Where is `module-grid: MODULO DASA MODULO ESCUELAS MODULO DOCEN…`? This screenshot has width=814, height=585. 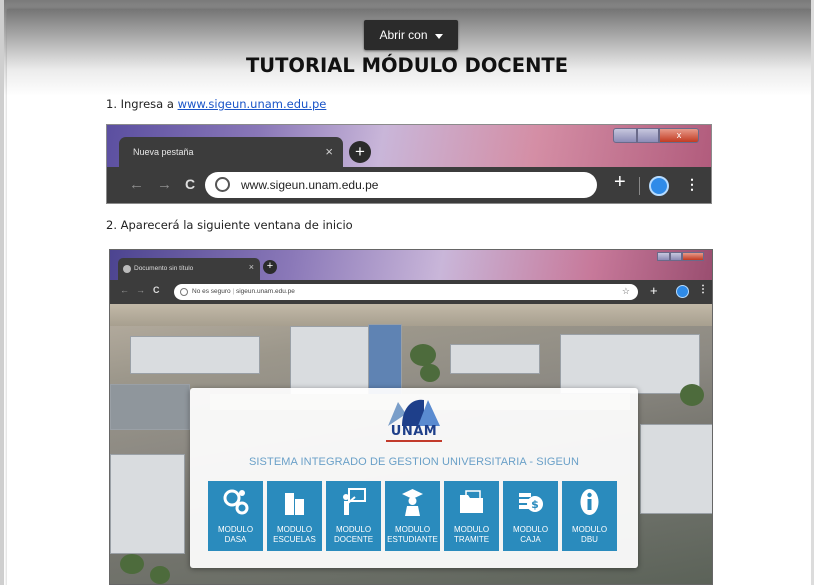 module-grid: MODULO DASA MODULO ESCUELAS MODULO DOCEN… is located at coordinates (414, 516).